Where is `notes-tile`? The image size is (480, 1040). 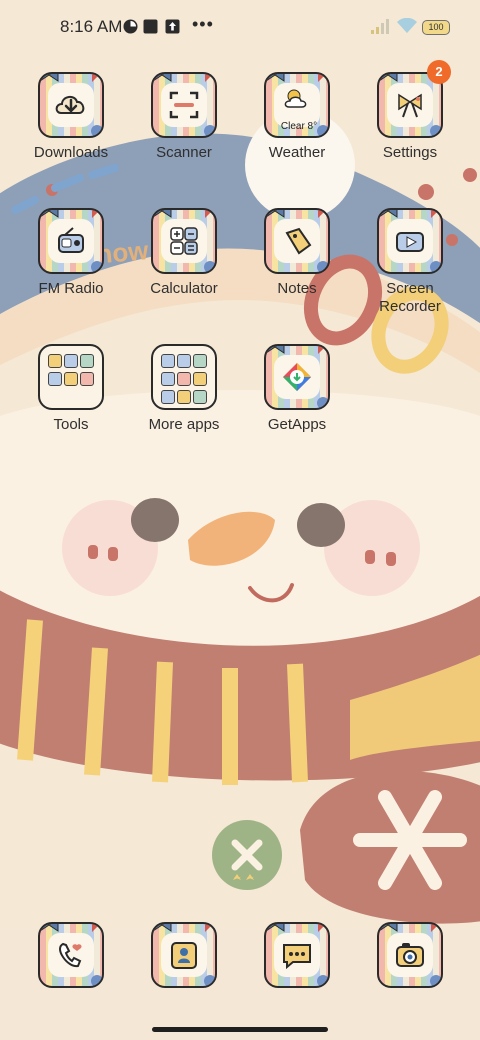
notes-tile is located at coordinates (297, 241).